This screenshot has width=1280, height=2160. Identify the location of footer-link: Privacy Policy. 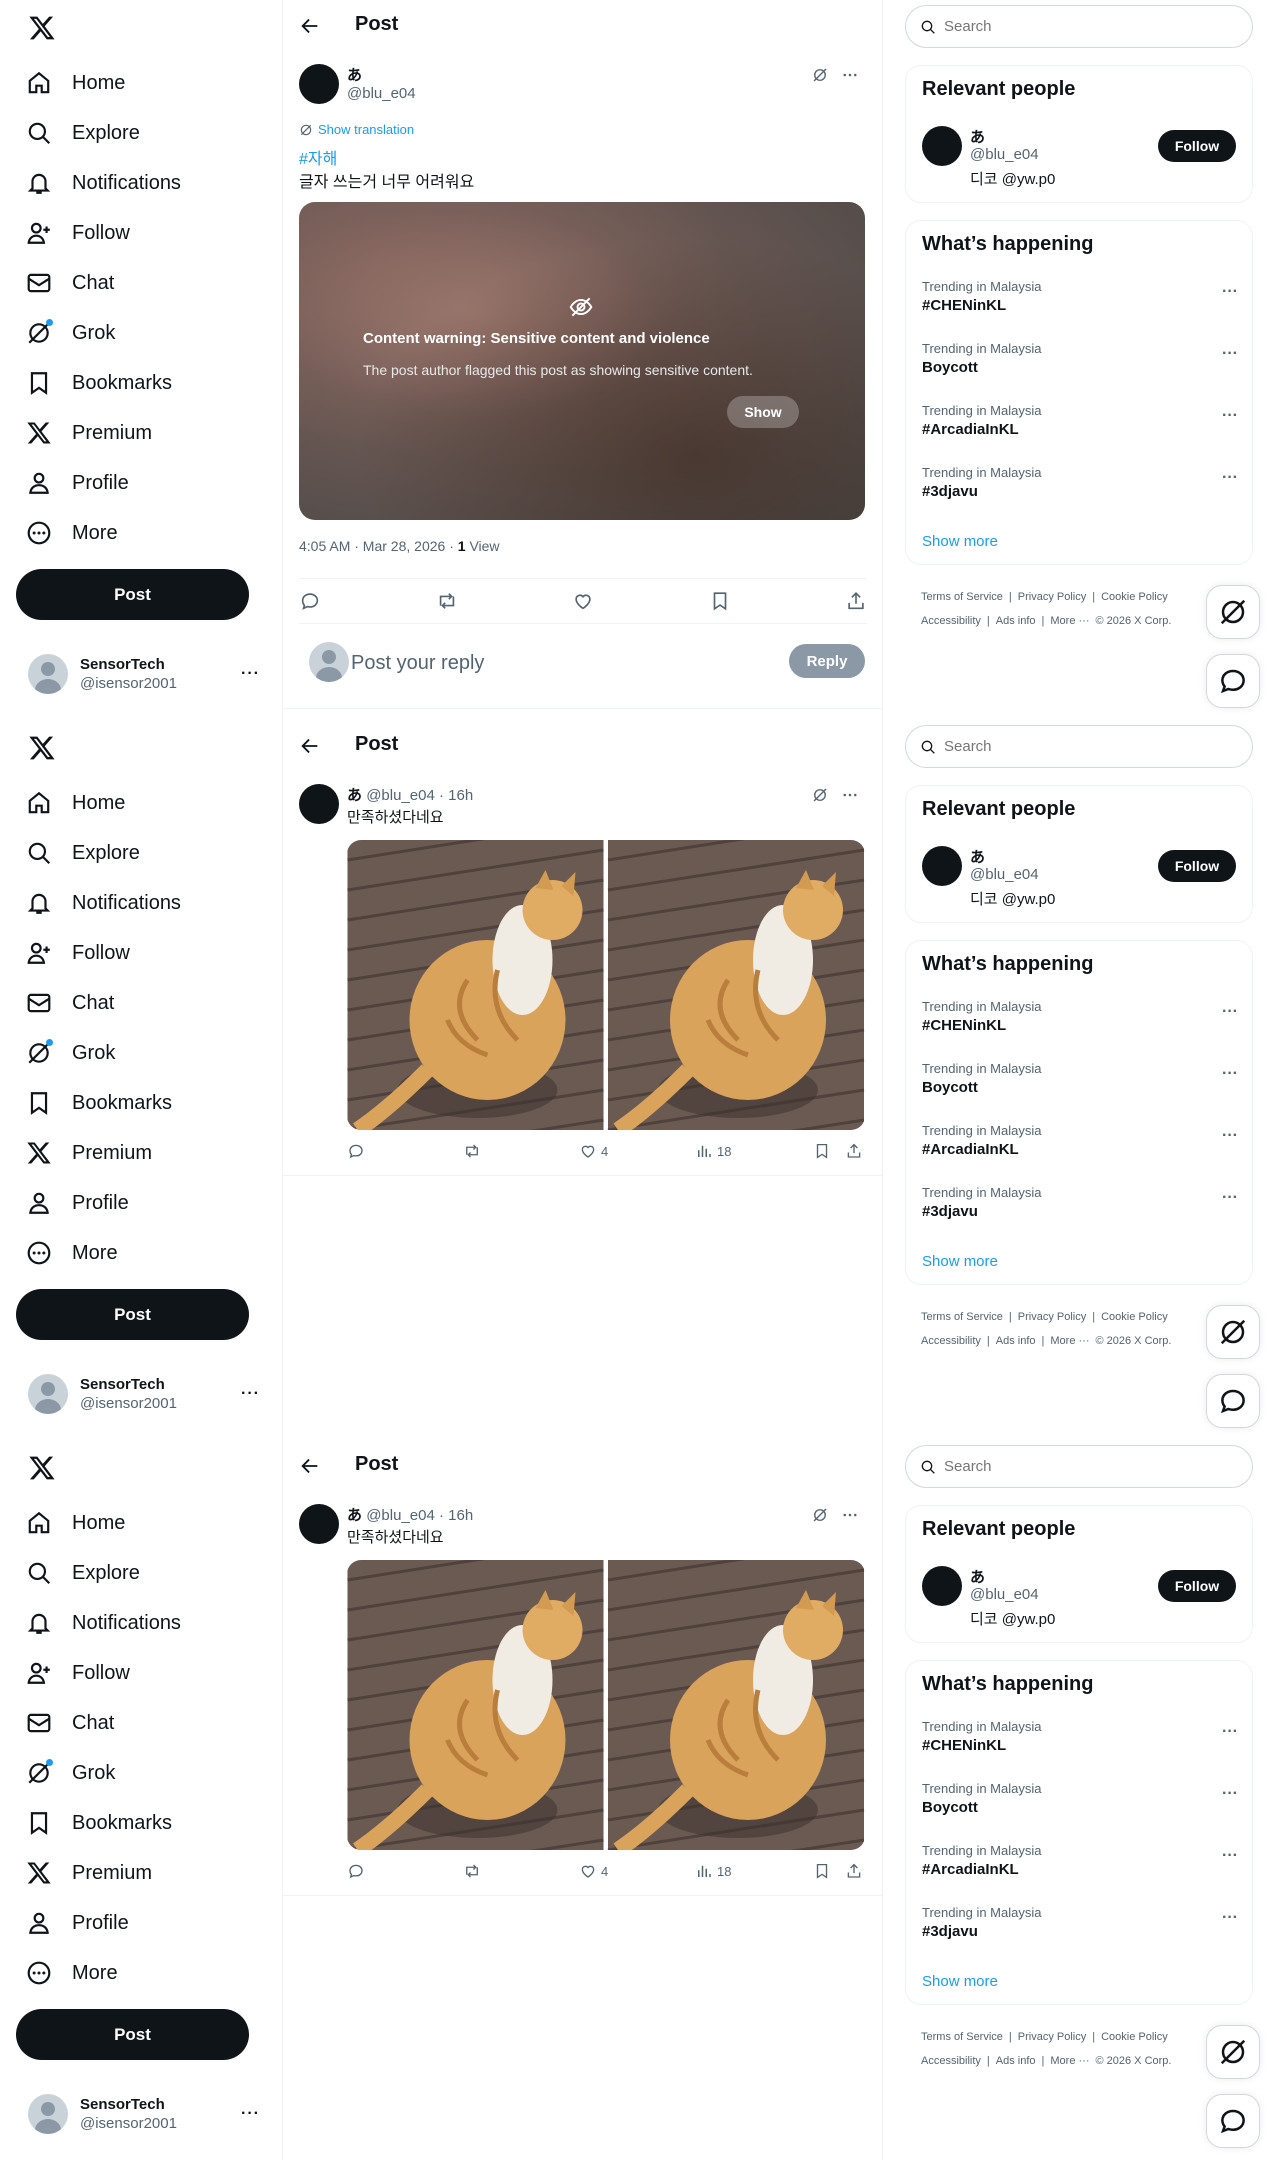
(1052, 1317).